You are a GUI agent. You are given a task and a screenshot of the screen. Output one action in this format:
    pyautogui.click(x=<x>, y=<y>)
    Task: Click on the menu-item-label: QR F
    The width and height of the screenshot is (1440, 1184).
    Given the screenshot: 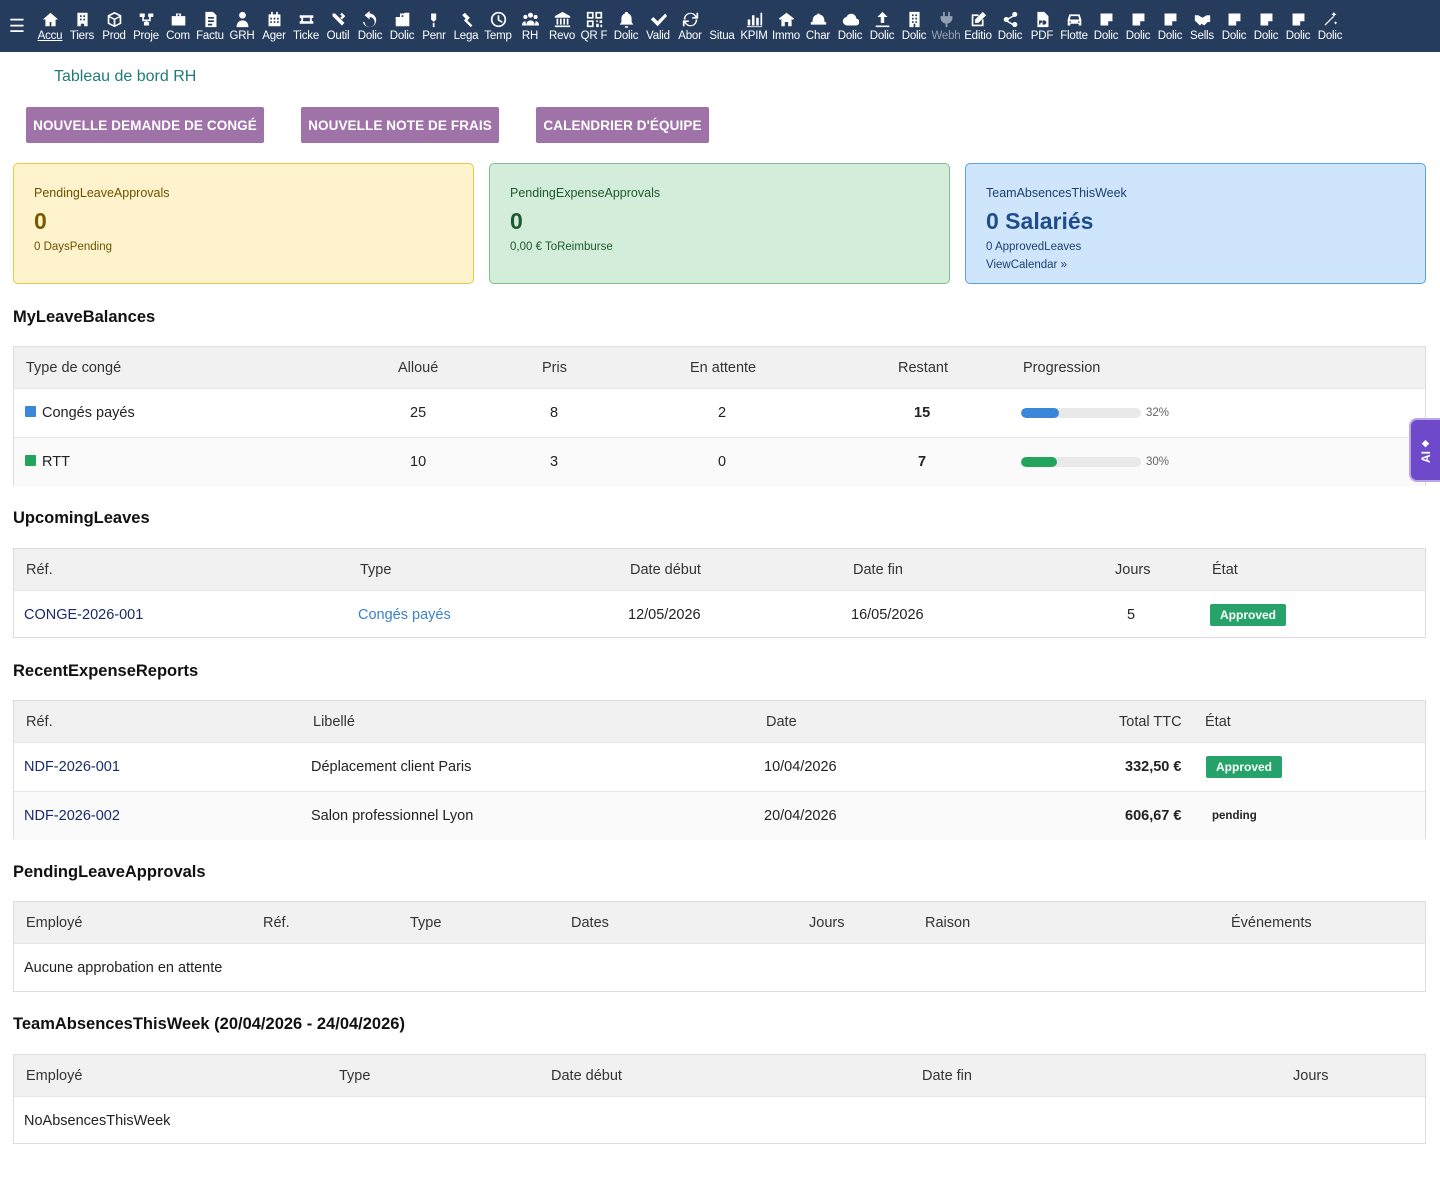 What is the action you would take?
    pyautogui.click(x=594, y=36)
    